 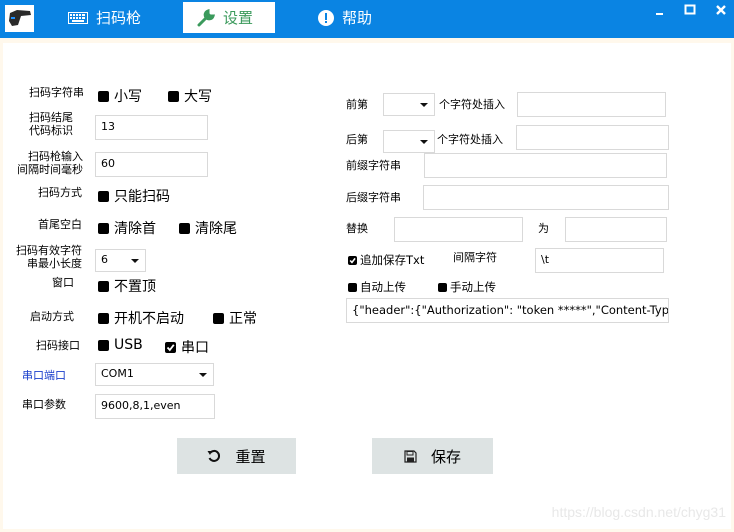 I want to click on serial-label: 串口, so click(x=195, y=348).